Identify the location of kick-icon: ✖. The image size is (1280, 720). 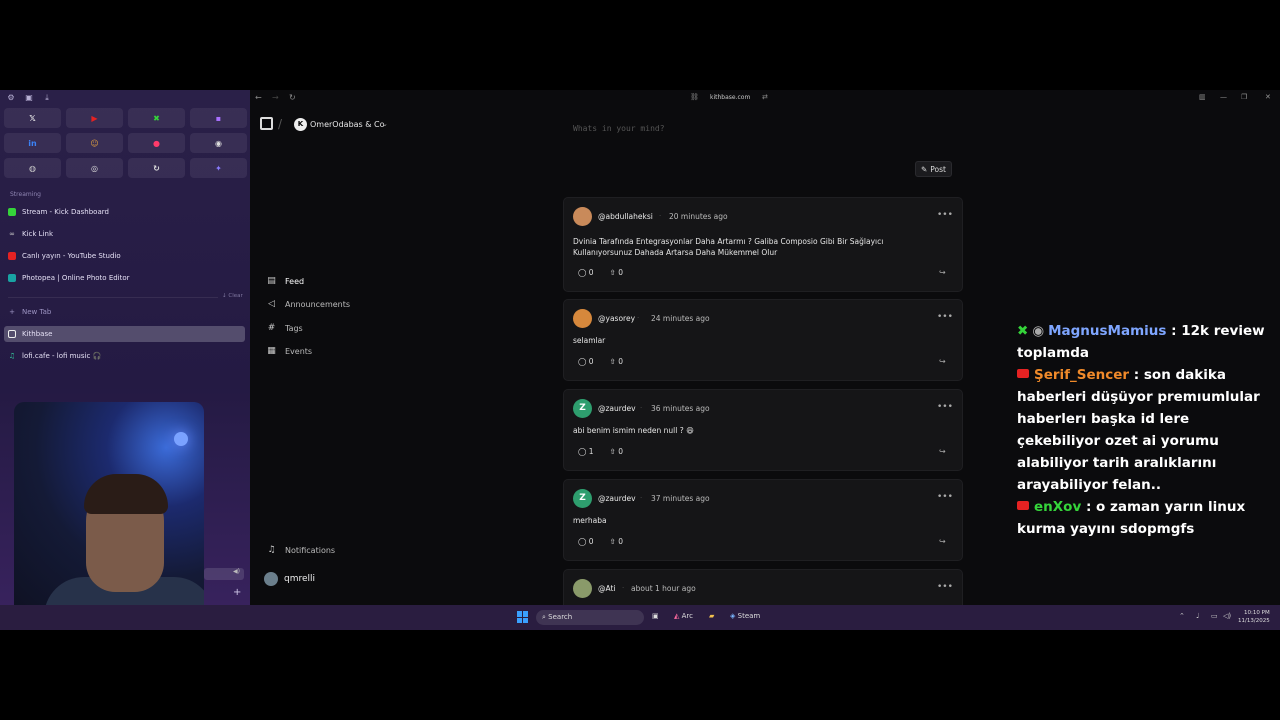
(156, 118).